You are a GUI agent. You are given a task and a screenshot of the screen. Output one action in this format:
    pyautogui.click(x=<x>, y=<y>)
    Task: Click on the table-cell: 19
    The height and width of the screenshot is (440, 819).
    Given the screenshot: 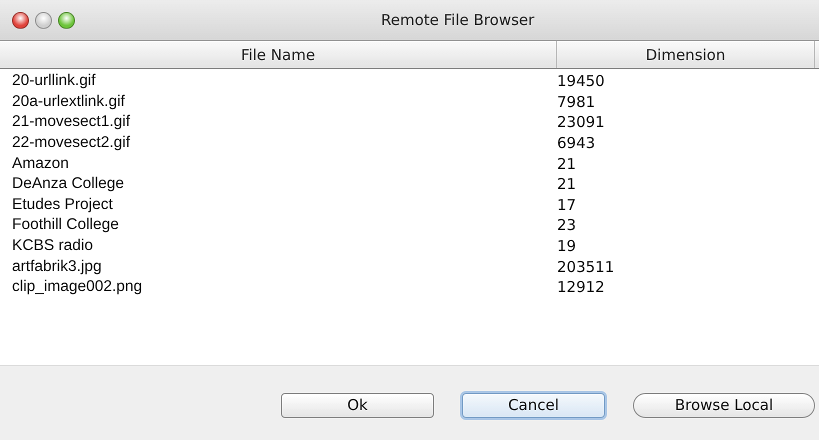 What is the action you would take?
    pyautogui.click(x=566, y=246)
    